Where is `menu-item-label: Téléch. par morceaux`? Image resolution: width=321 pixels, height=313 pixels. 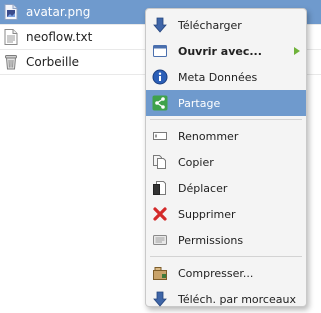
menu-item-label: Téléch. par morceaux is located at coordinates (237, 299).